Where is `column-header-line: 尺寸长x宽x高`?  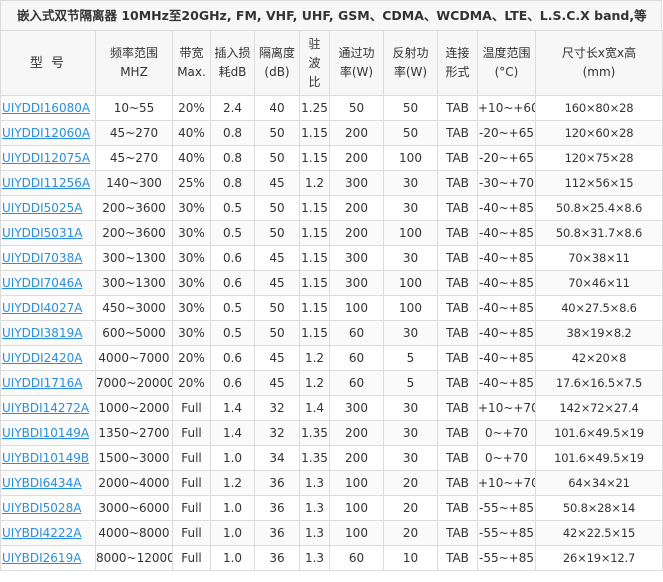 column-header-line: 尺寸长x宽x高 is located at coordinates (599, 53).